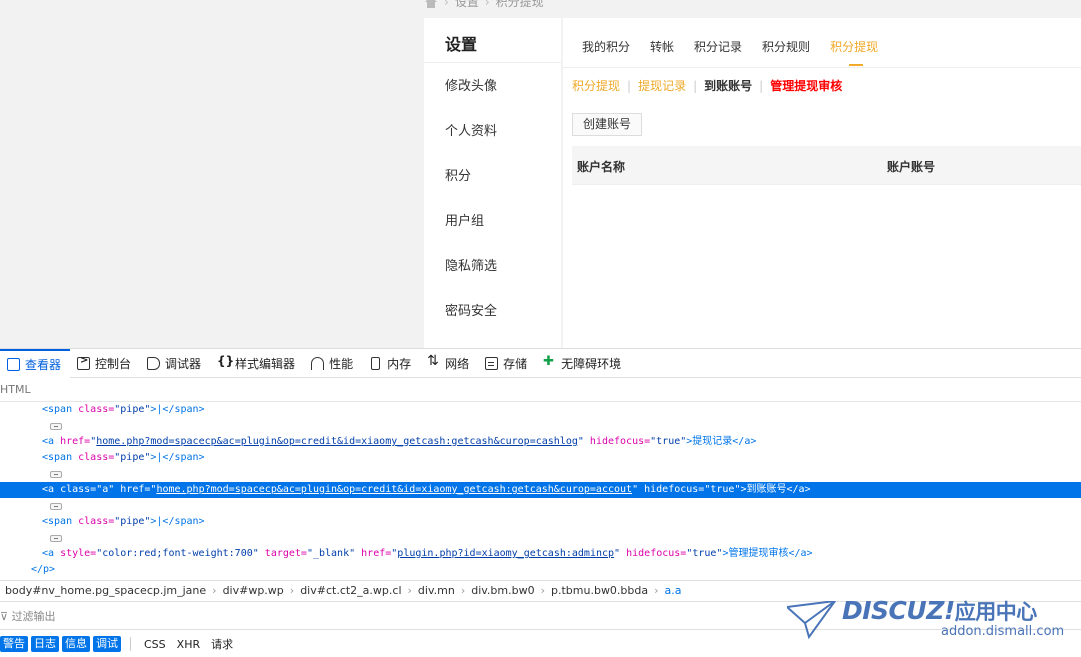 The height and width of the screenshot is (657, 1081). I want to click on sidebar-item-usergroup: 用户组, so click(471, 233).